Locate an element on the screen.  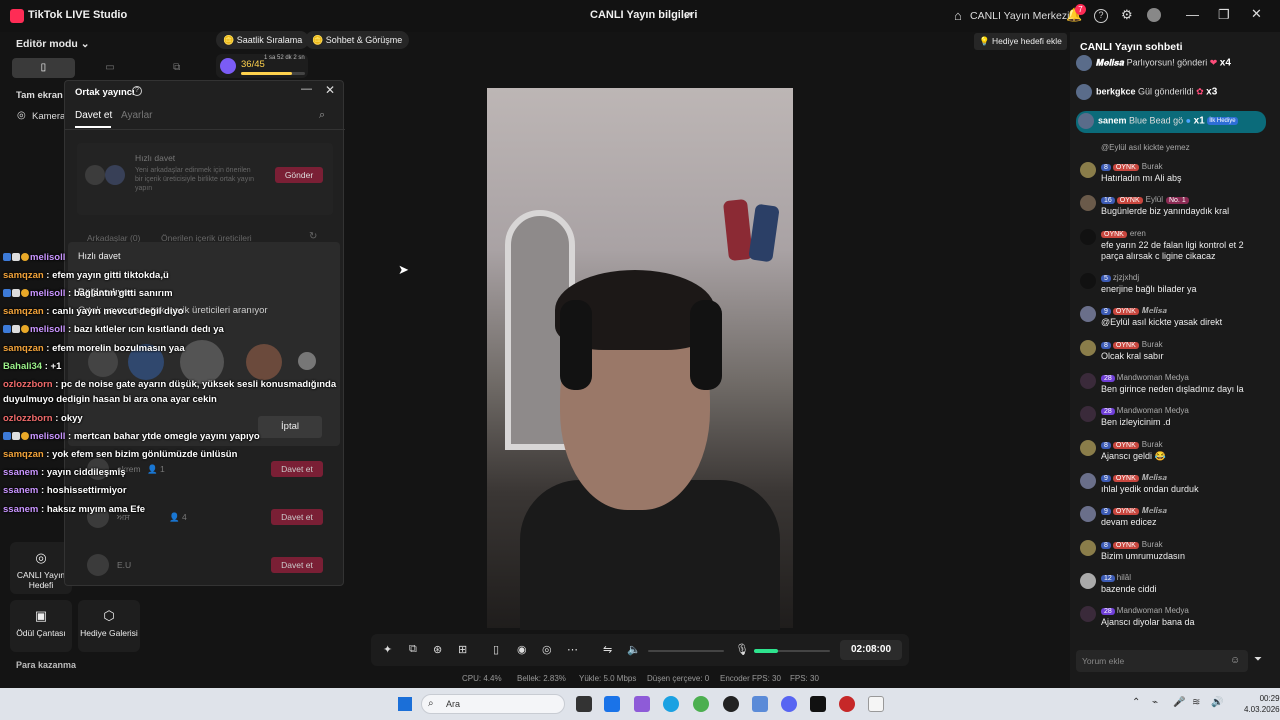
windows-start-icon is located at coordinates (405, 704).